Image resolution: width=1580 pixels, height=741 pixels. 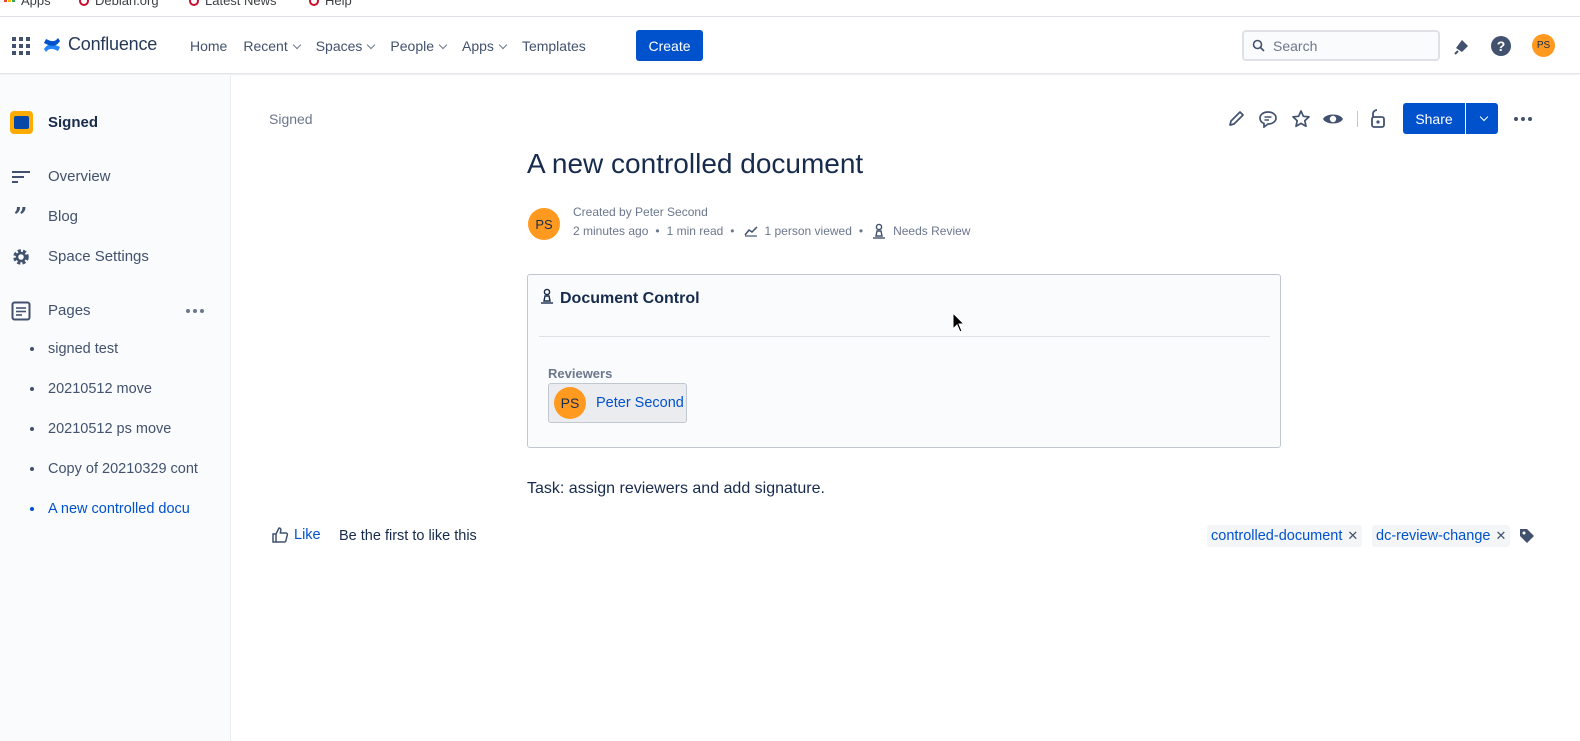 I want to click on more-actions-icon, so click(x=1523, y=119).